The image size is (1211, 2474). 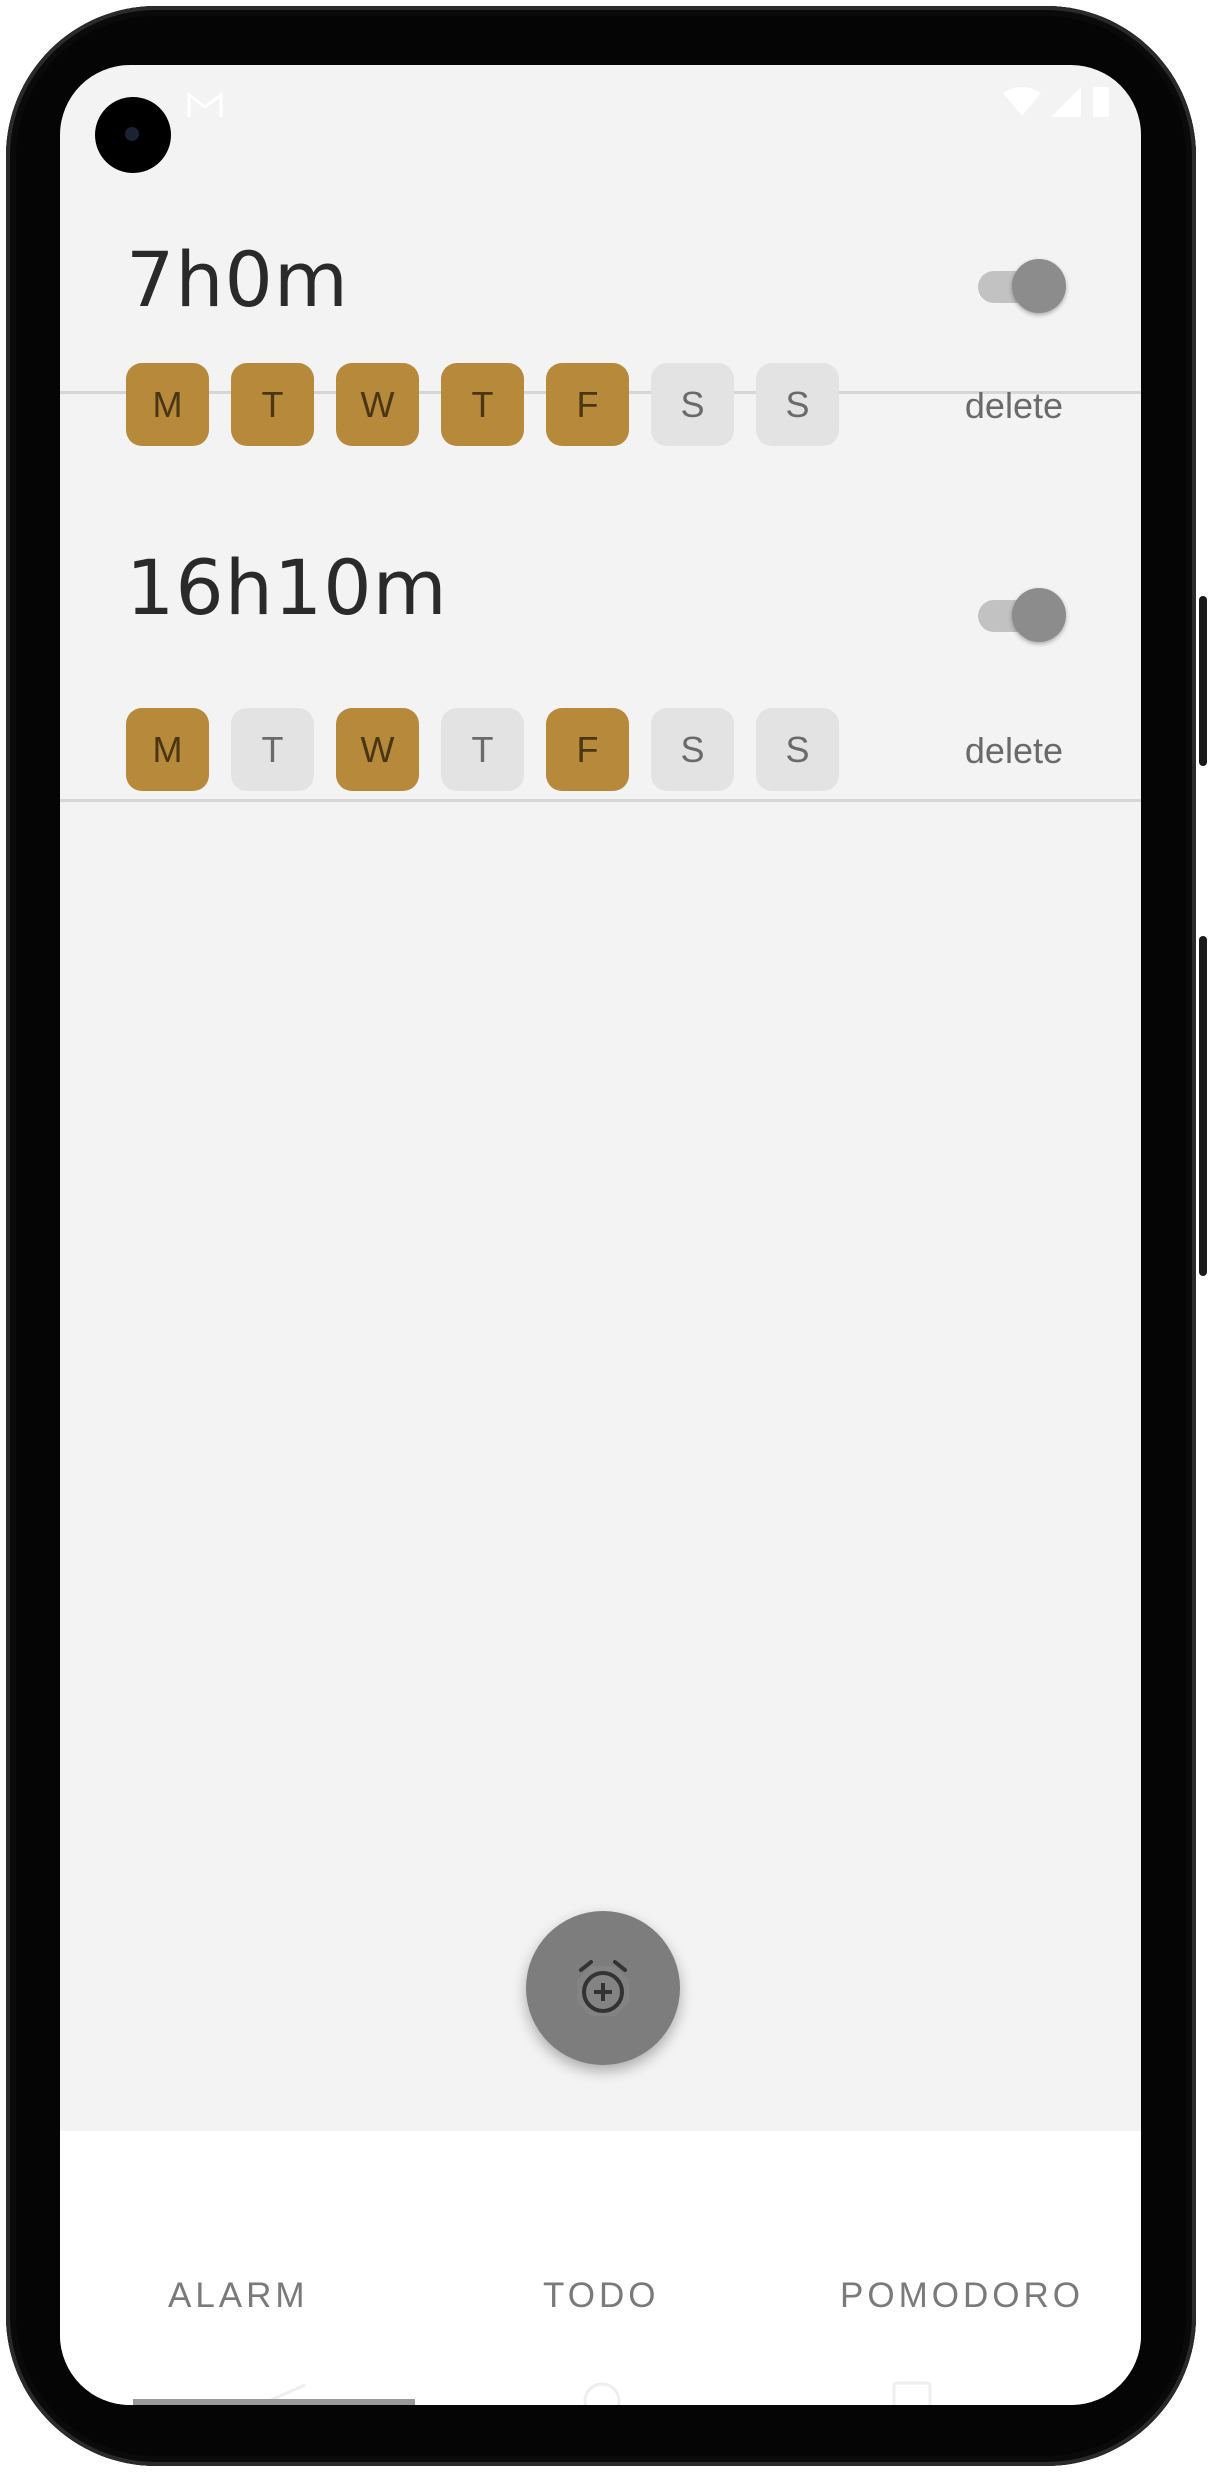 I want to click on add-alarm-button, so click(x=603, y=1988).